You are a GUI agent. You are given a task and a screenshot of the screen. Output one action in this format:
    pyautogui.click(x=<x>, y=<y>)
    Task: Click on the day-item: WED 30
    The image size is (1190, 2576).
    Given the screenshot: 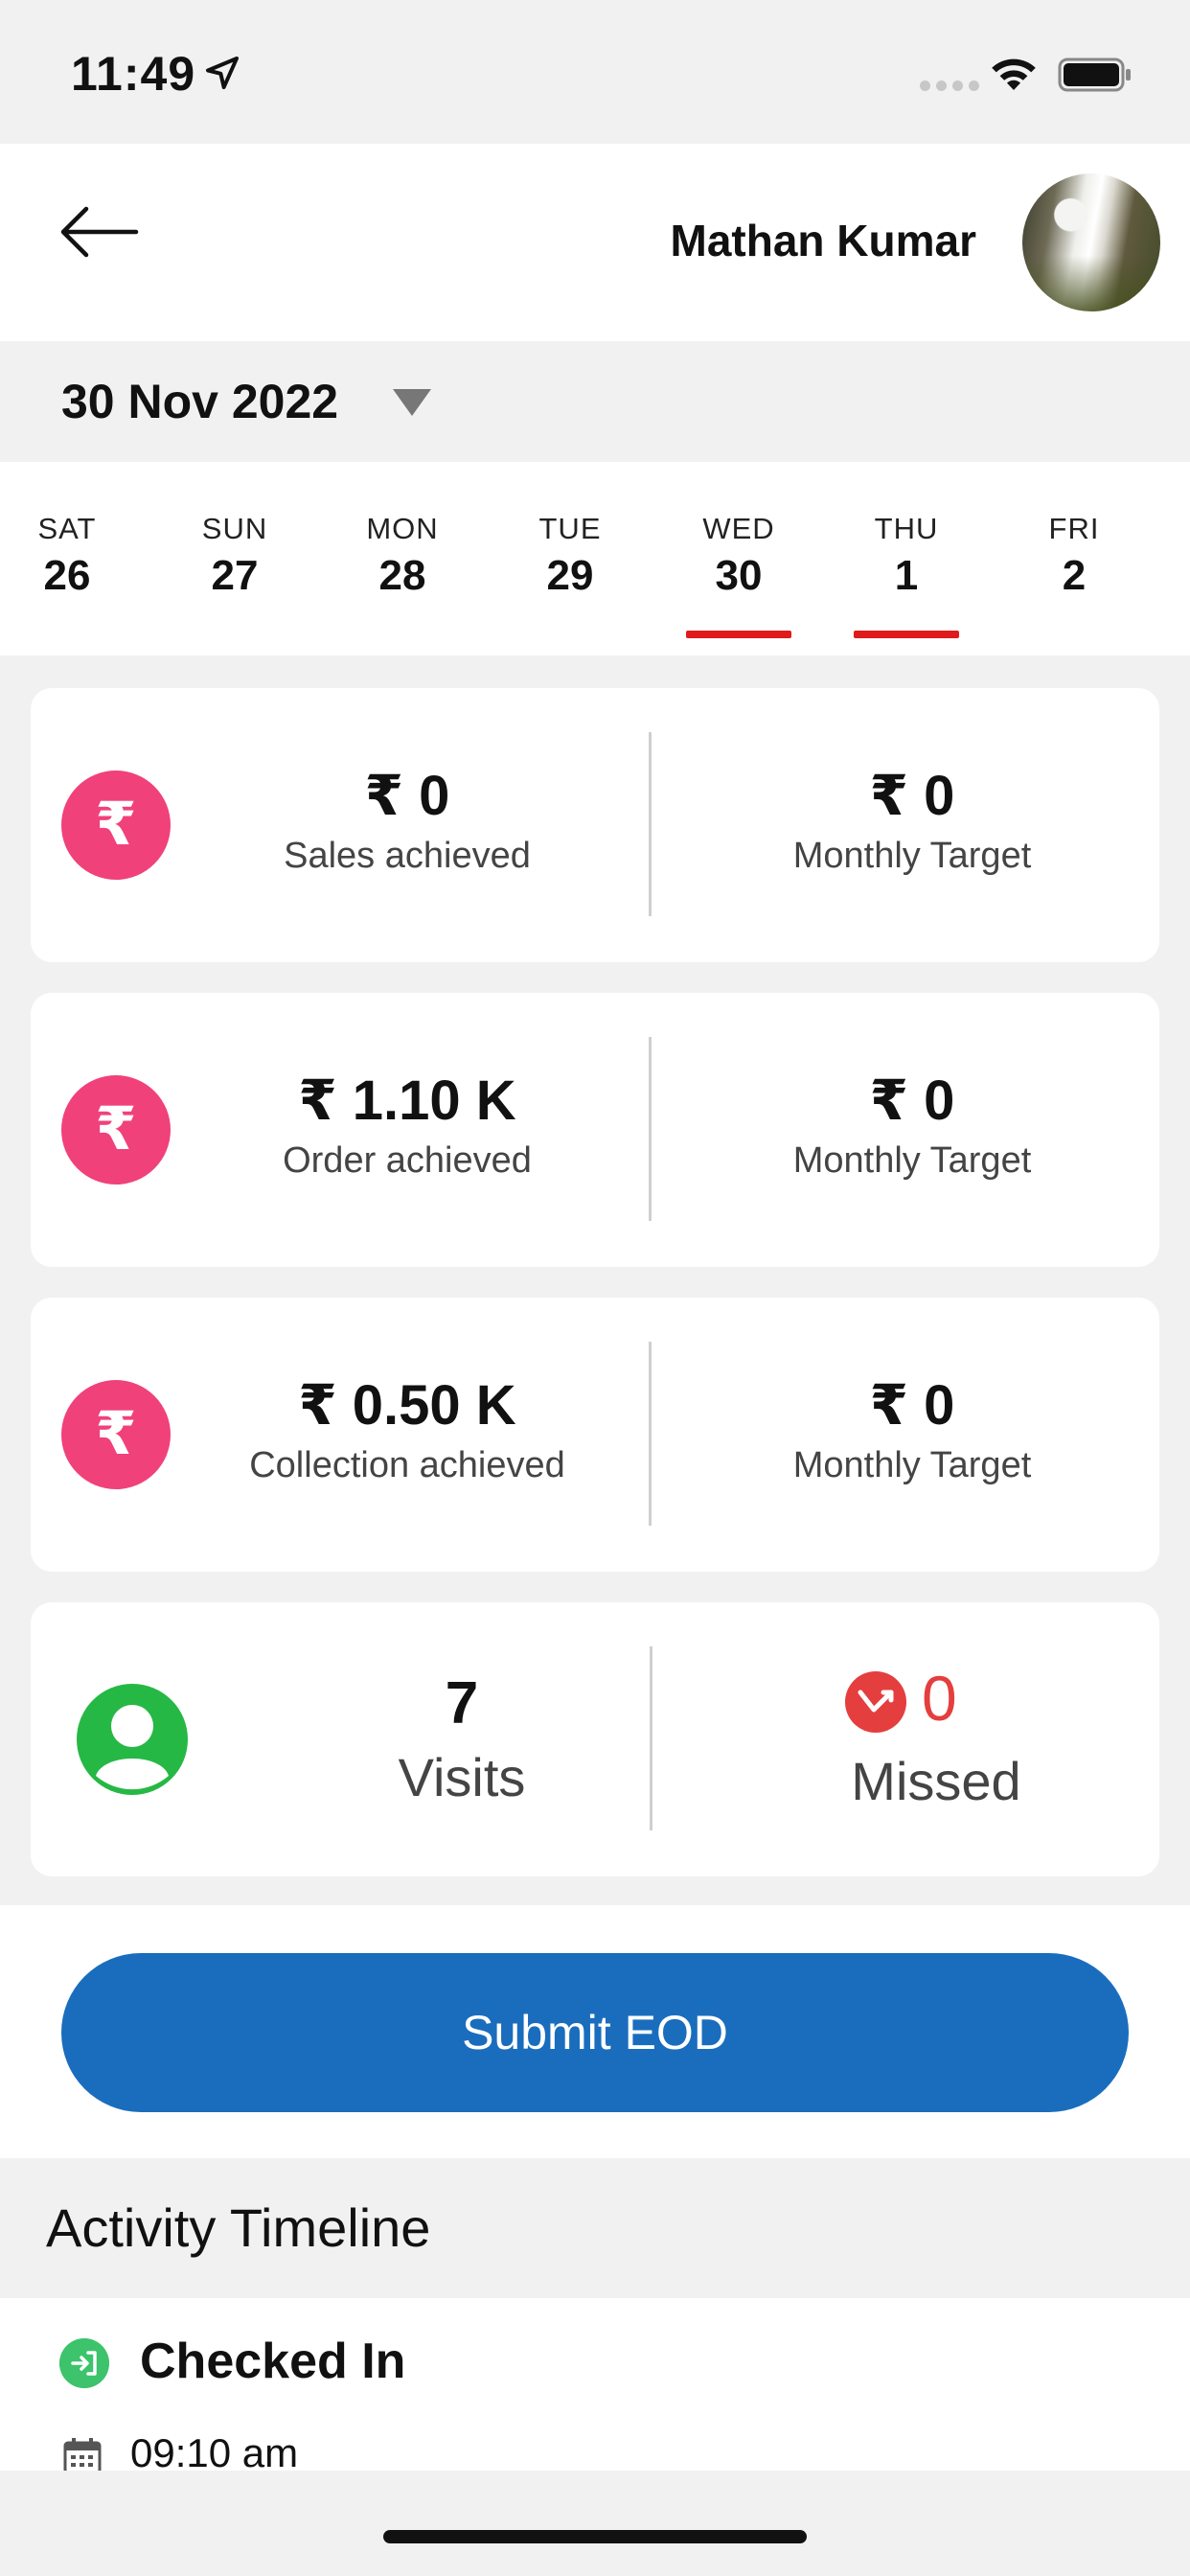 What is the action you would take?
    pyautogui.click(x=739, y=575)
    